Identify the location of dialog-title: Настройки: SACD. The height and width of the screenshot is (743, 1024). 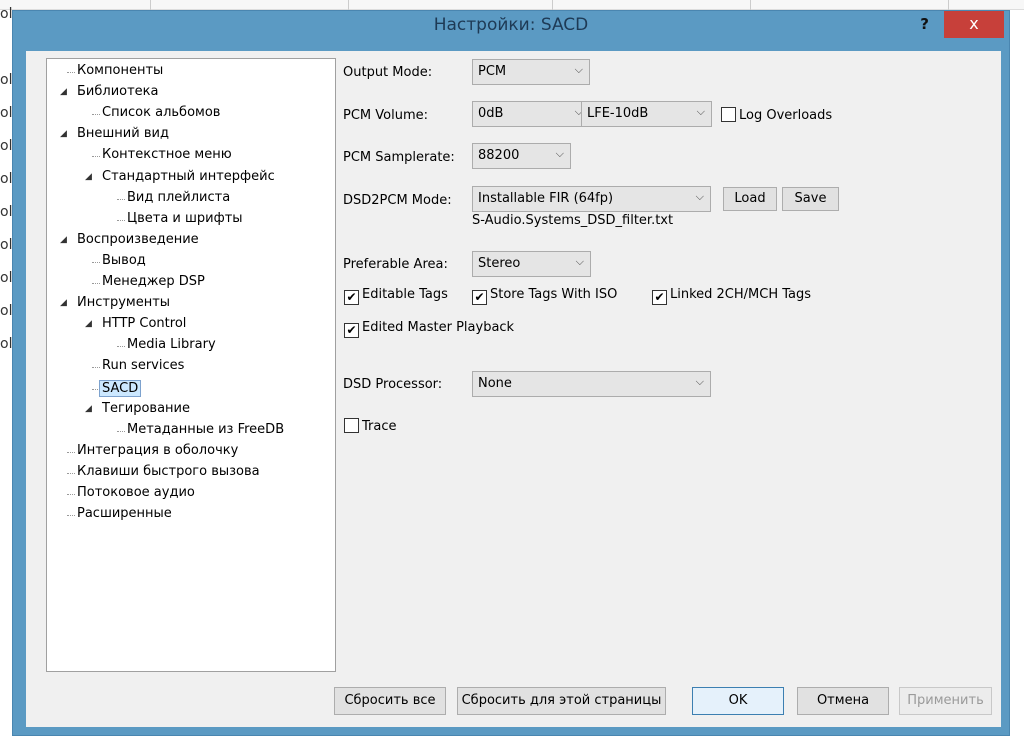
(511, 25).